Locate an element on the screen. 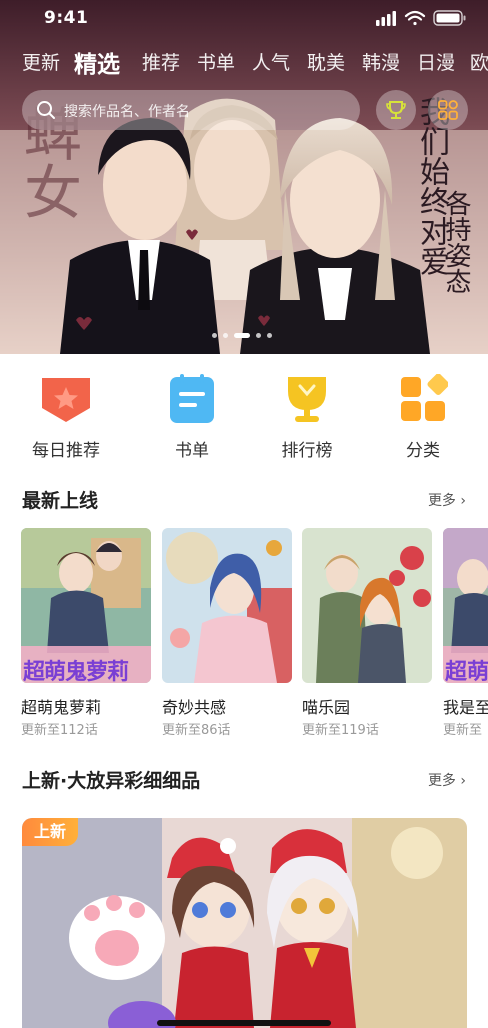 This screenshot has height=1028, width=488. tab-bl: 耽美 is located at coordinates (326, 61).